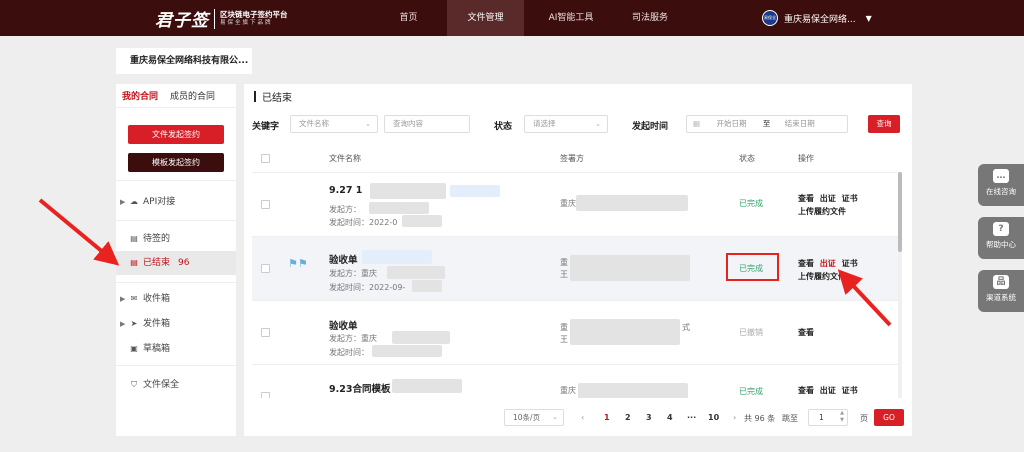 The height and width of the screenshot is (452, 1024). I want to click on nav-file-management: 文件管理, so click(485, 18).